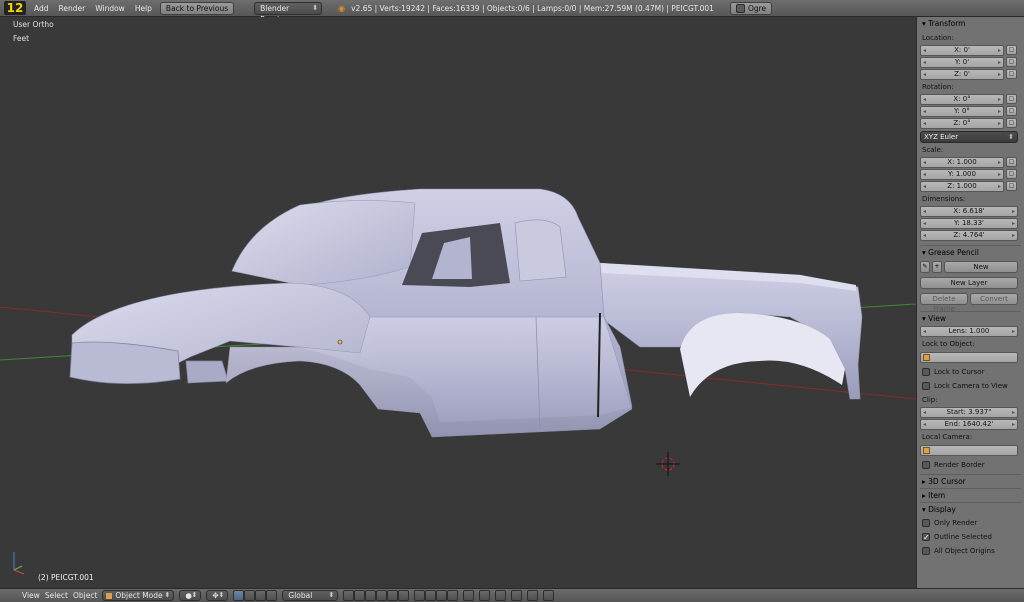 The width and height of the screenshot is (1024, 602). Describe the element at coordinates (969, 450) in the screenshot. I see `local-camera-field` at that location.